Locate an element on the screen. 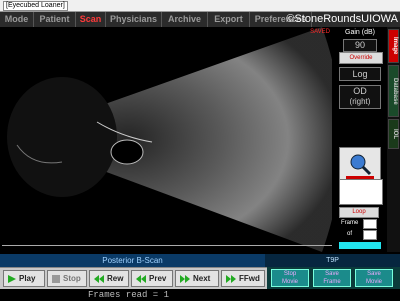  rewind-icon is located at coordinates (99, 278).